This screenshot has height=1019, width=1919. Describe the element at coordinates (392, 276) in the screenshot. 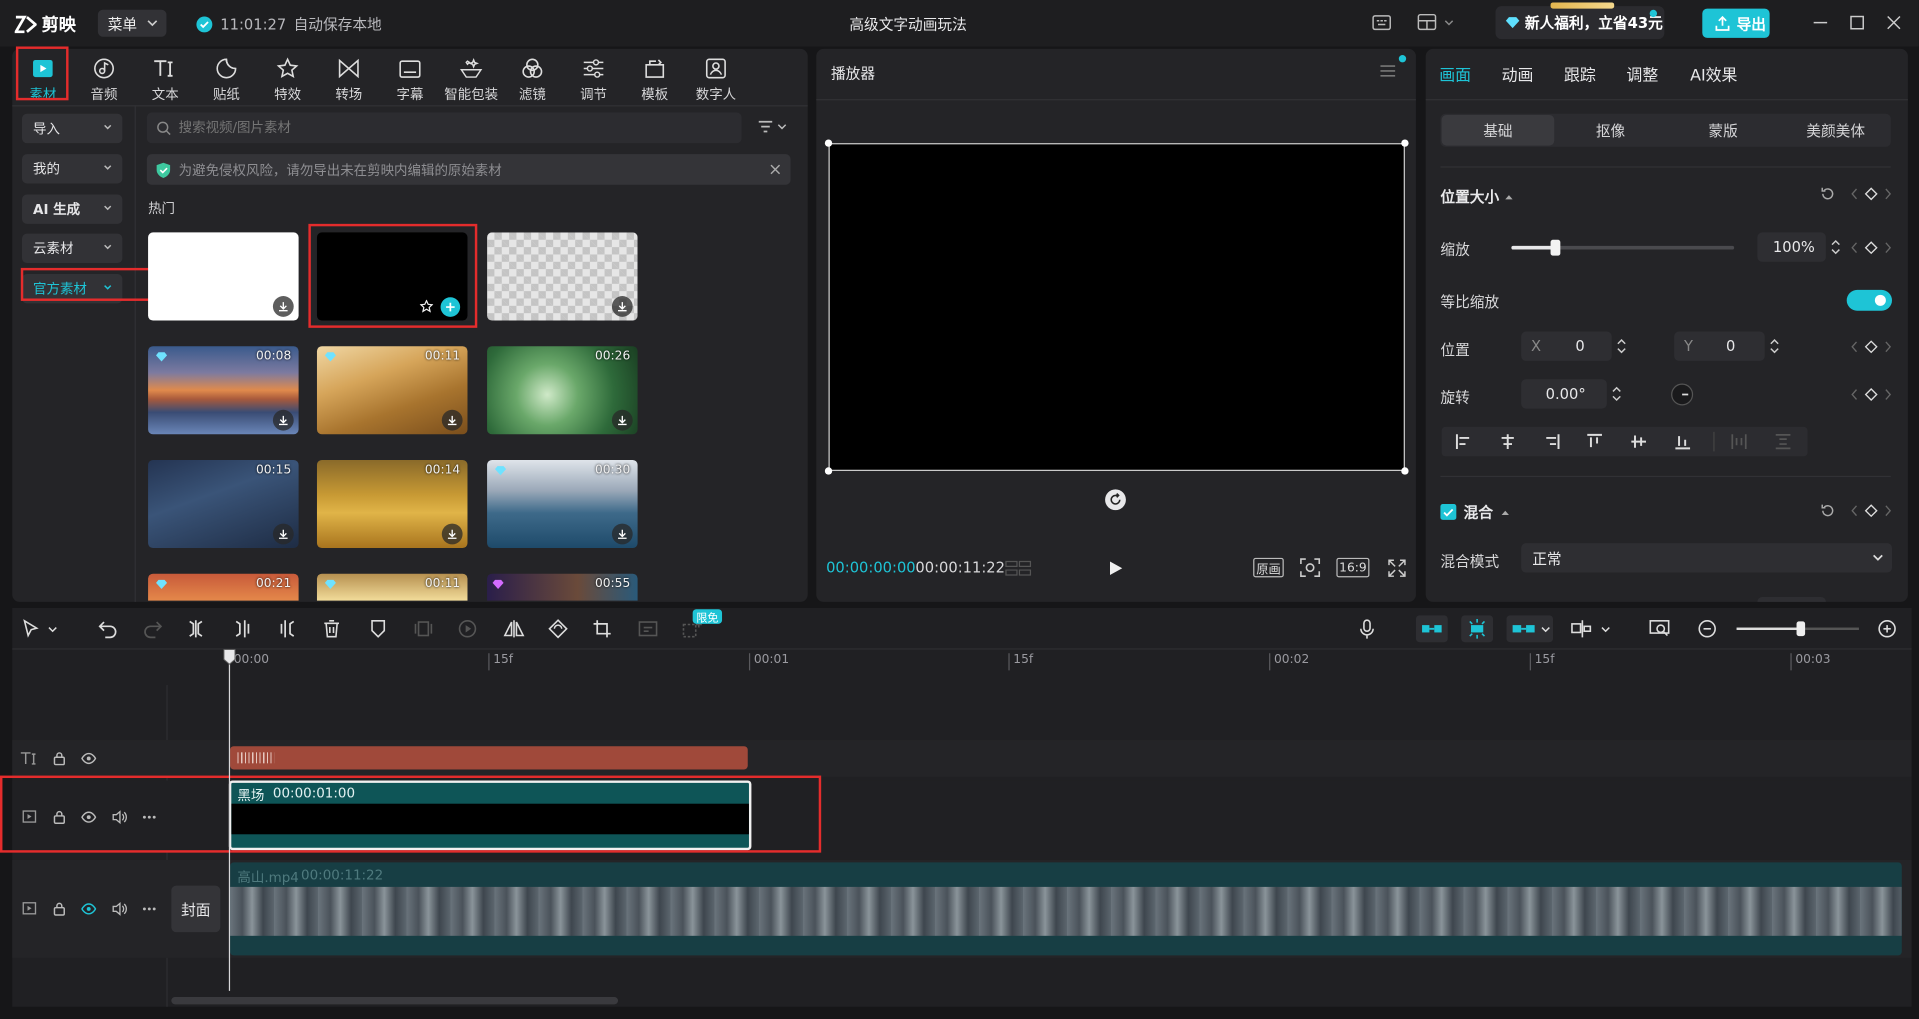

I see `thumbnail-black` at that location.